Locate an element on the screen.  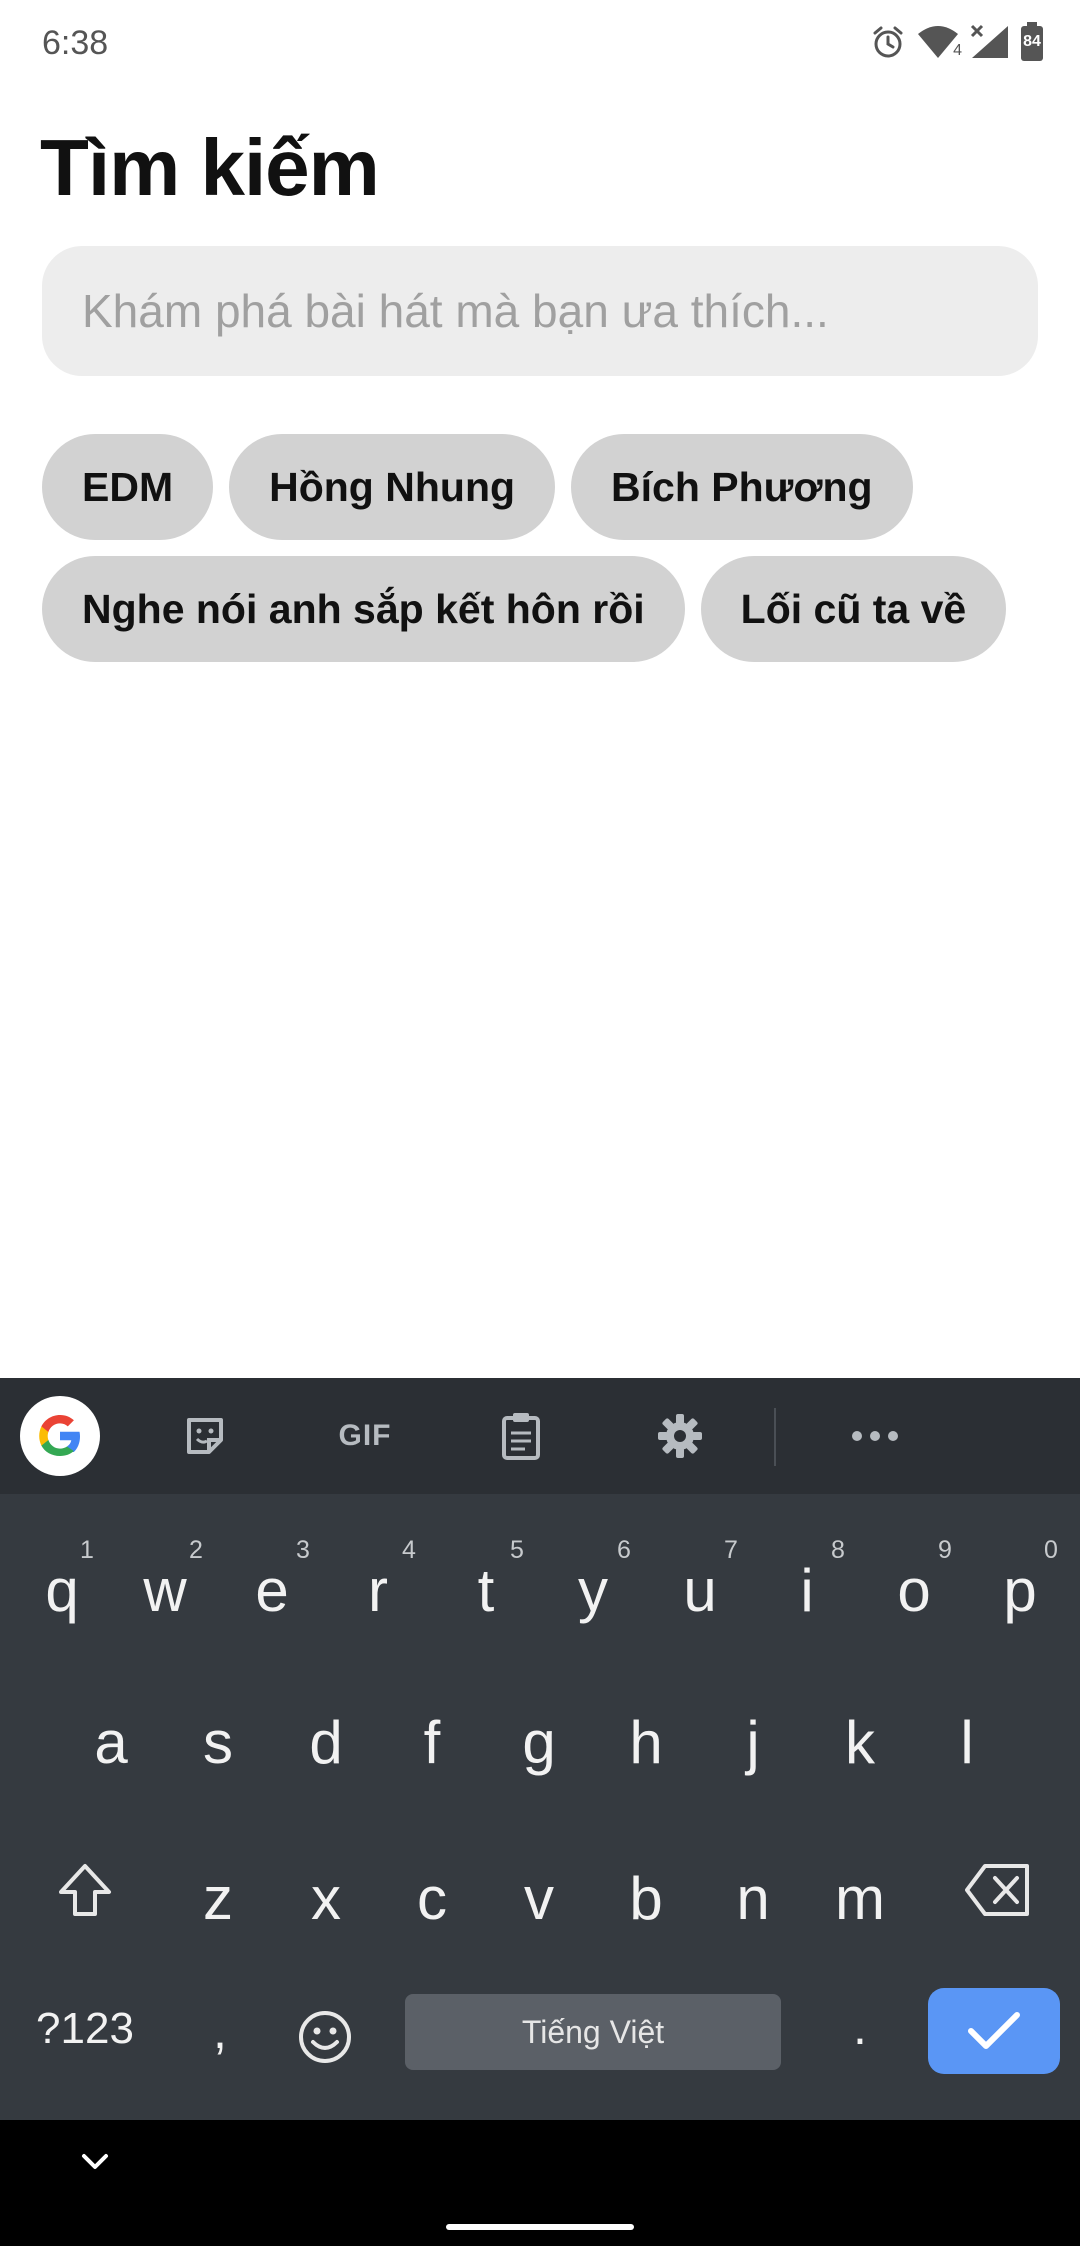
search-bar is located at coordinates (540, 311).